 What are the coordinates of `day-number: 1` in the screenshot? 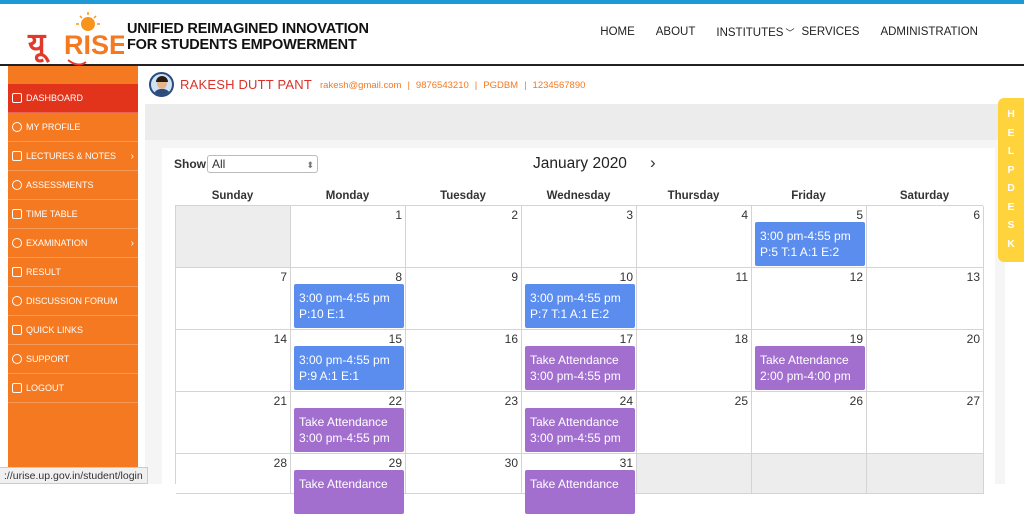 It's located at (398, 215).